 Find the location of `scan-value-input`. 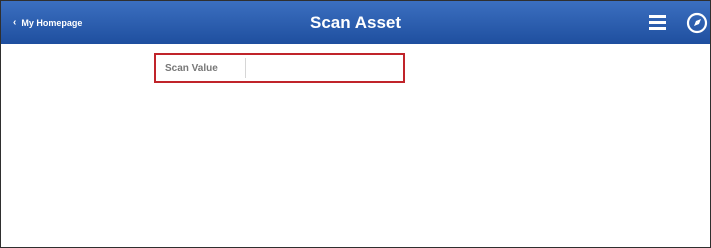

scan-value-input is located at coordinates (322, 68).